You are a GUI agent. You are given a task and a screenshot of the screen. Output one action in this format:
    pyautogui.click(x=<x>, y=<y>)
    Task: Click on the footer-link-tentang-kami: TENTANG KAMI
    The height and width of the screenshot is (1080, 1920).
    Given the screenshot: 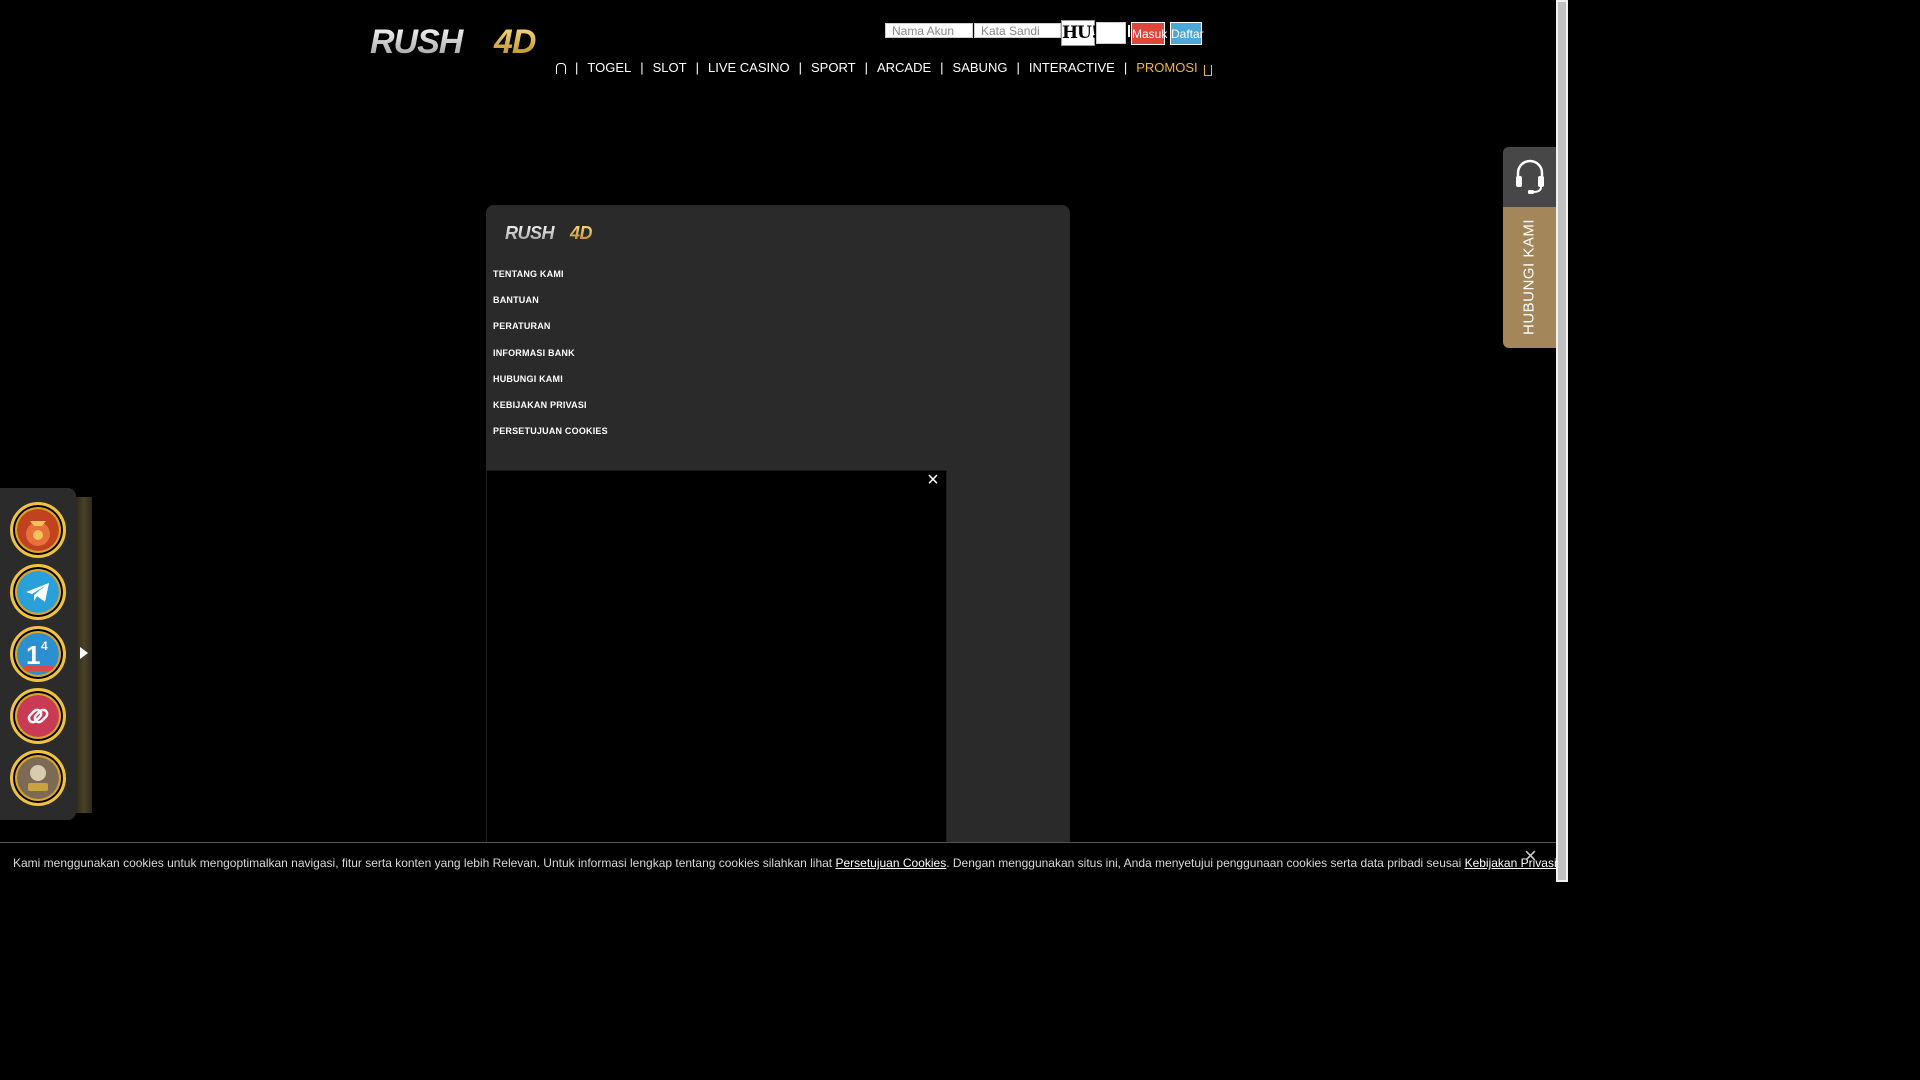 What is the action you would take?
    pyautogui.click(x=550, y=280)
    